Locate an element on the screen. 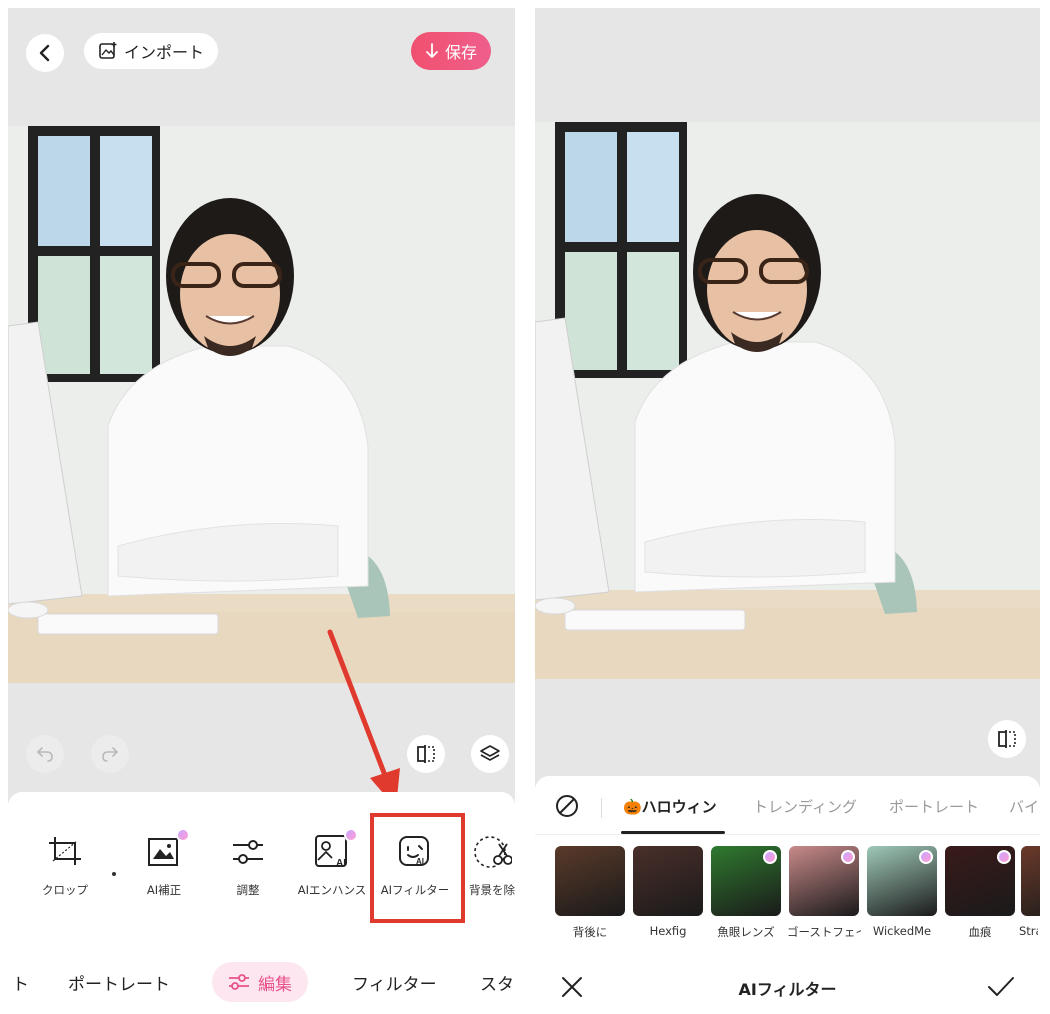 The image size is (1050, 1014). redo-button is located at coordinates (110, 754).